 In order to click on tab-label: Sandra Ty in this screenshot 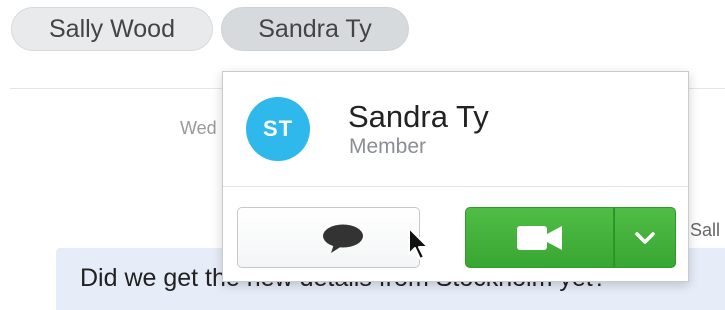, I will do `click(315, 29)`.